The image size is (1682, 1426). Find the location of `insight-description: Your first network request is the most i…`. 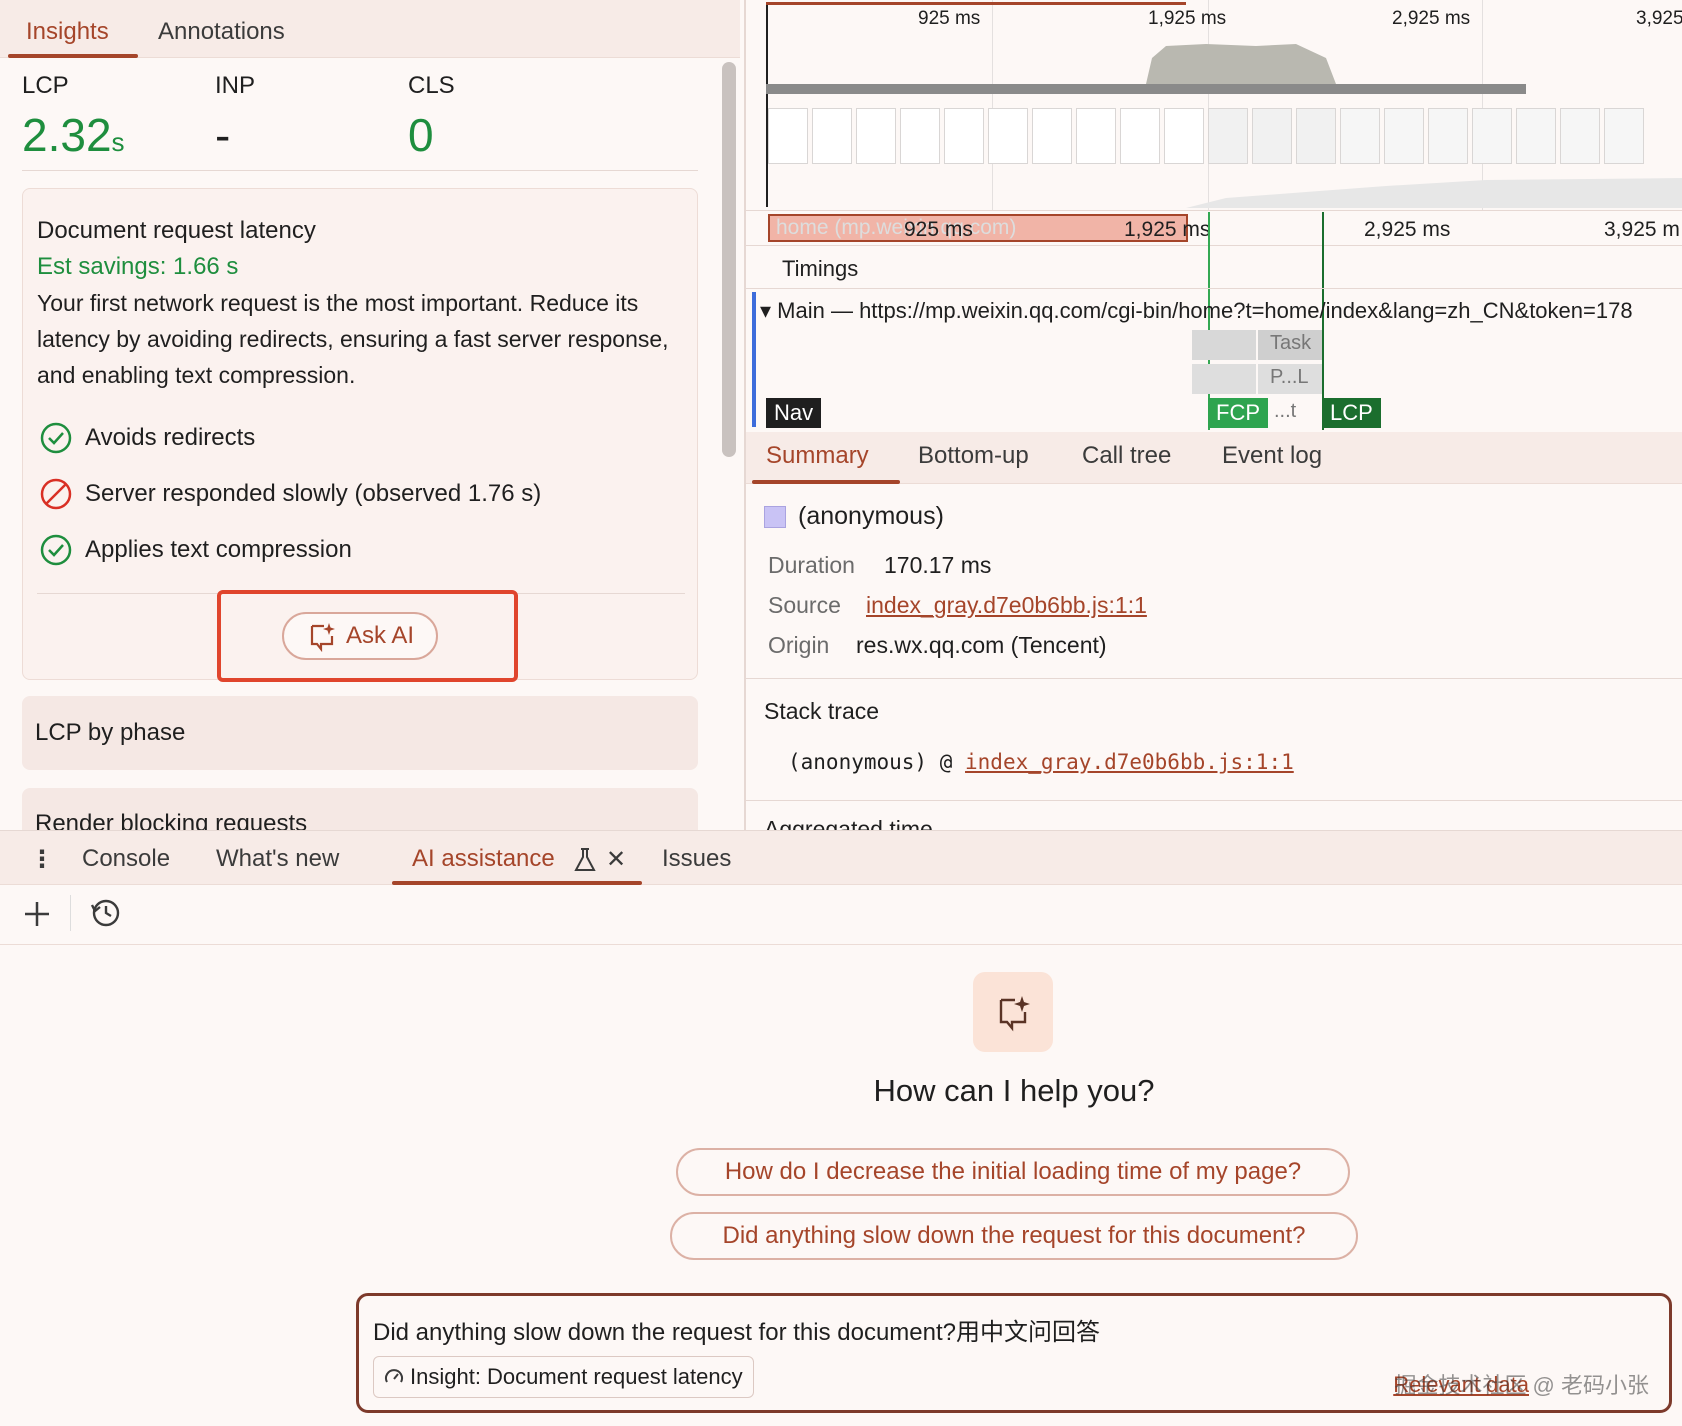

insight-description: Your first network request is the most i… is located at coordinates (353, 339).